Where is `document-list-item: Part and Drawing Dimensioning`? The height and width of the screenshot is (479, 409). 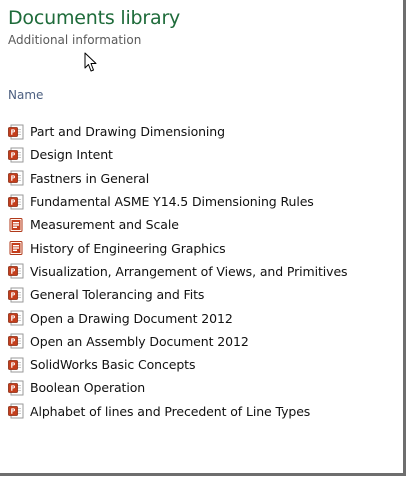
document-list-item: Part and Drawing Dimensioning is located at coordinates (205, 131).